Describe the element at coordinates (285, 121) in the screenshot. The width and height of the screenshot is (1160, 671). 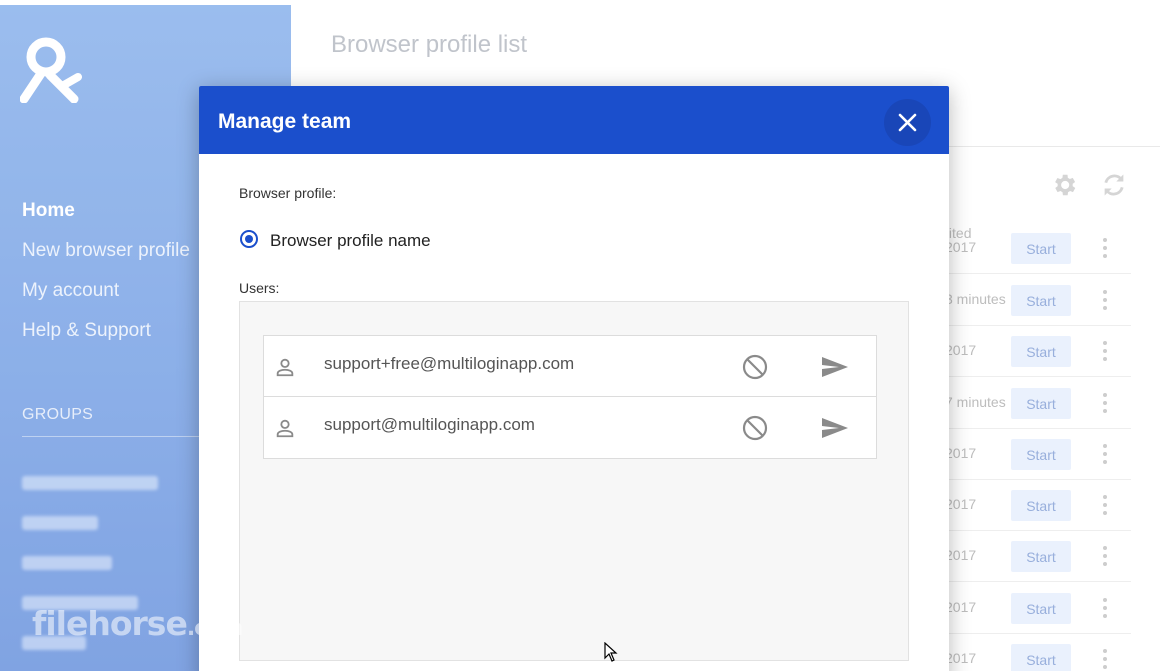
I see `dialog-title: Manage team` at that location.